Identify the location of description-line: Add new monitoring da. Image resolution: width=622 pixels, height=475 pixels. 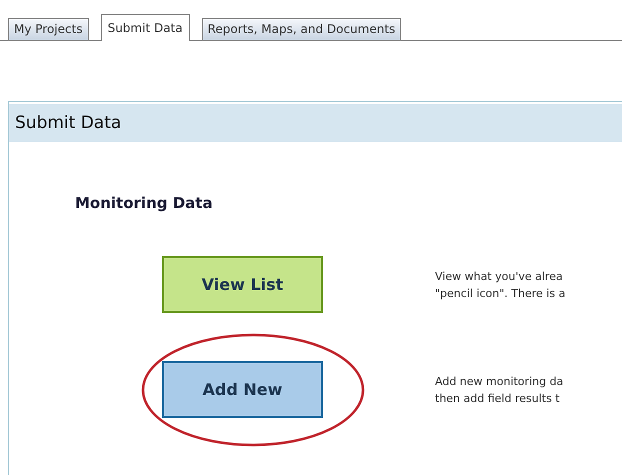
(499, 382).